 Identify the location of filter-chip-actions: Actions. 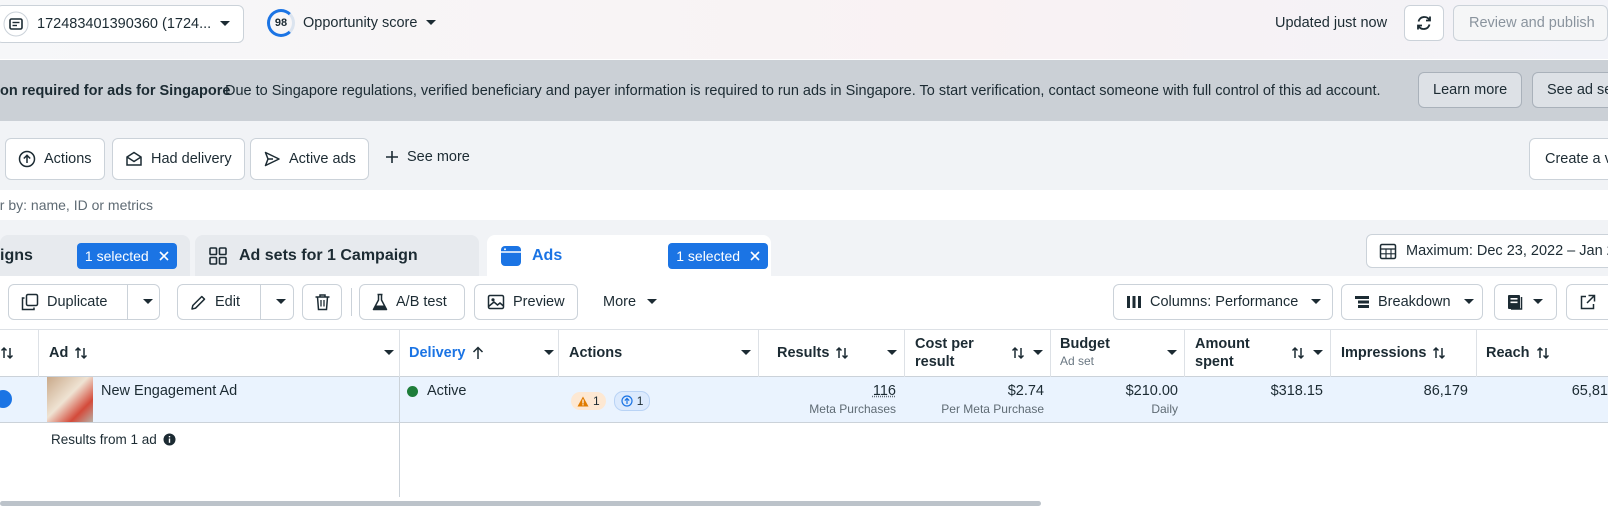
(55, 159).